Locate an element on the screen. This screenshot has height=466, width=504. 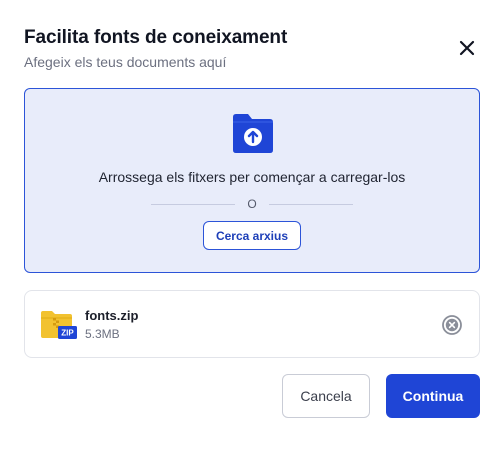
file-size: 5.3MB is located at coordinates (102, 334).